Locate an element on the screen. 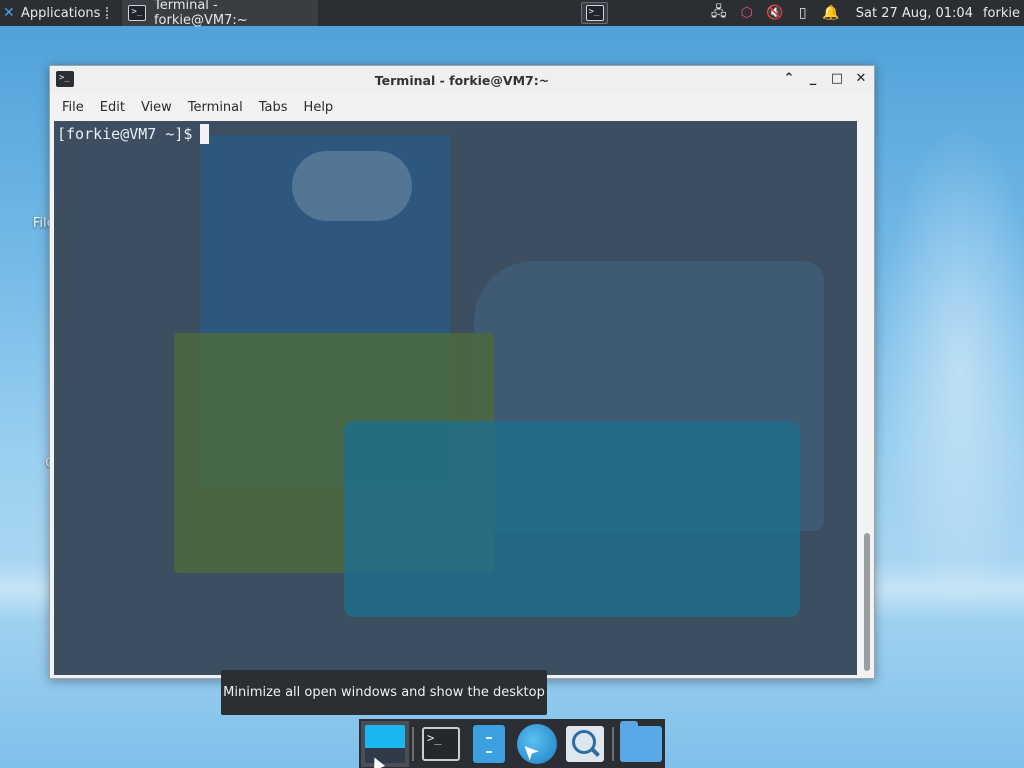 This screenshot has height=768, width=1024. window-controls: ⌃ _ □ ✕ is located at coordinates (825, 79).